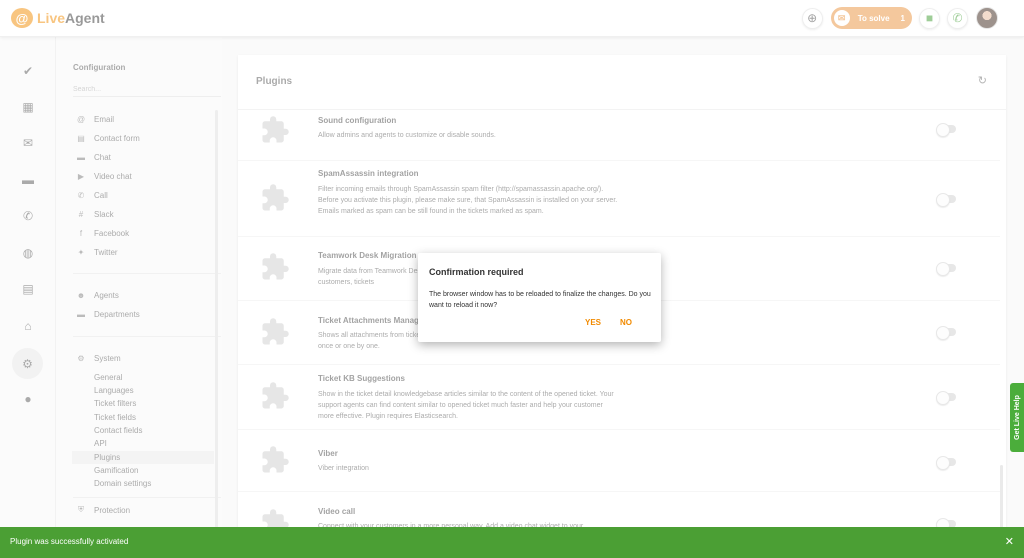 The height and width of the screenshot is (558, 1024). I want to click on live-help-label: Get Live Help, so click(1017, 417).